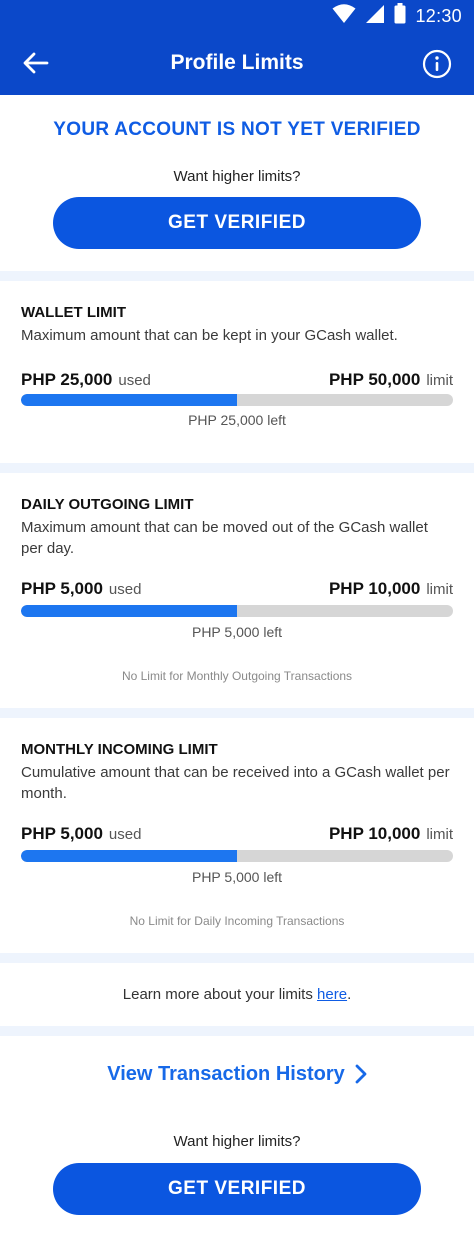  I want to click on cellular-signal-icon, so click(375, 16).